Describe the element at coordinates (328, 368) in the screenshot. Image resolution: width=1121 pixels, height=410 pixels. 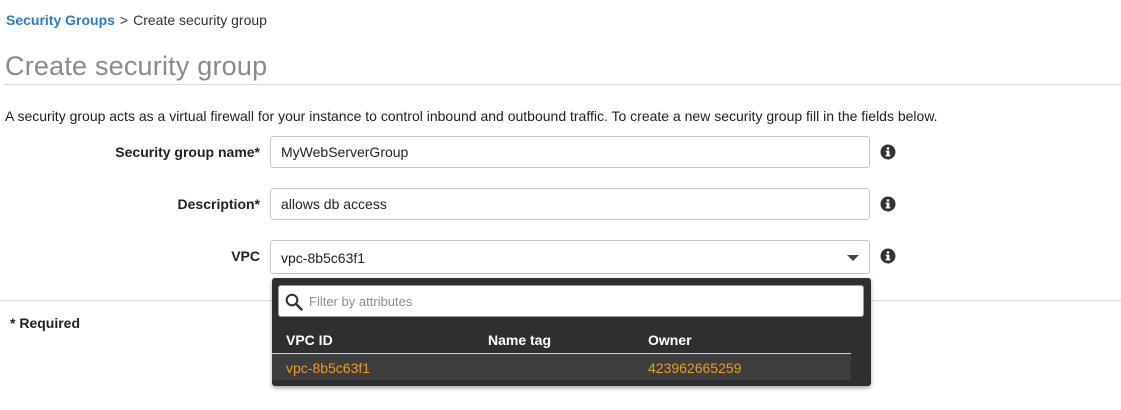
I see `vpc-option-id: vpc-8b5c63f1` at that location.